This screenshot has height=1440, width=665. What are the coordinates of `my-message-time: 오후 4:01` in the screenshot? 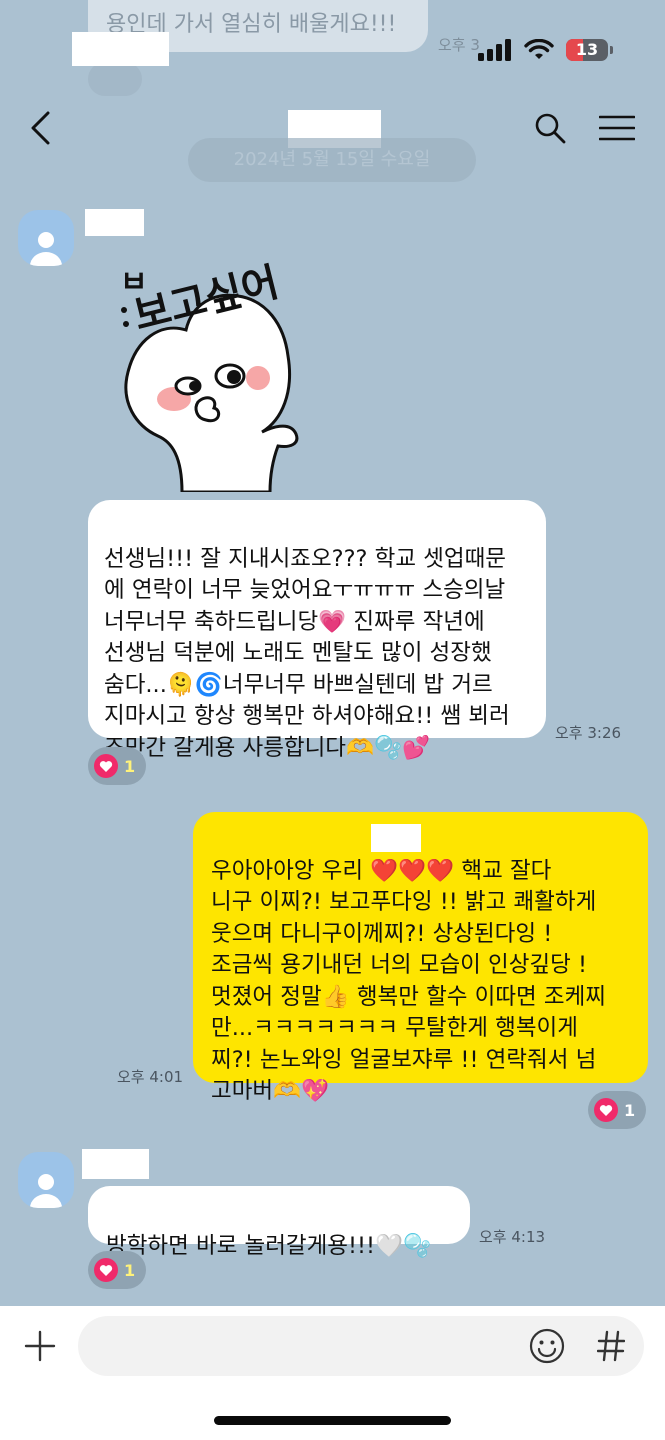 It's located at (150, 1077).